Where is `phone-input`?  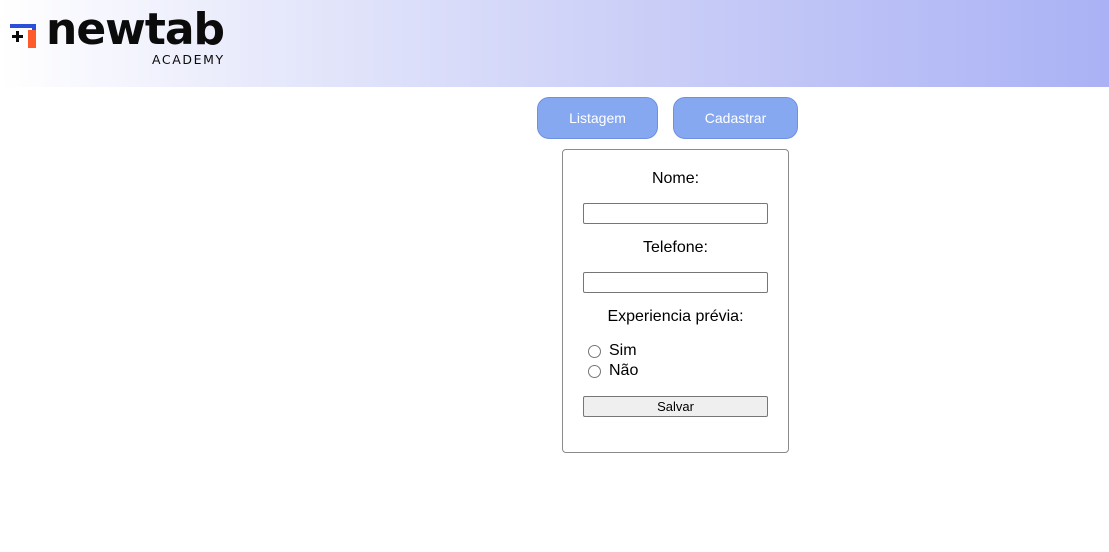
phone-input is located at coordinates (675, 282).